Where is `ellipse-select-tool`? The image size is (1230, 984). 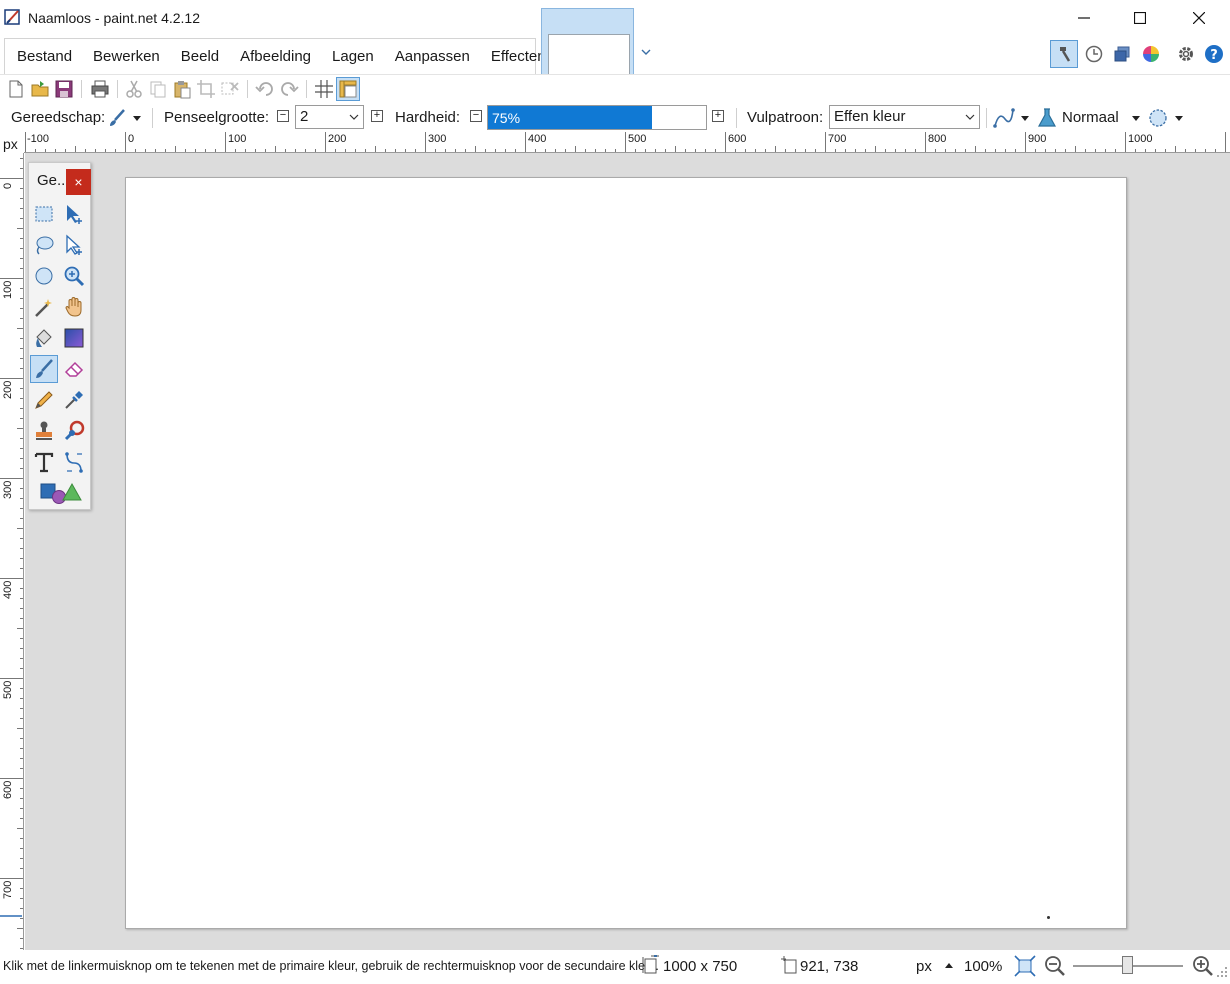 ellipse-select-tool is located at coordinates (44, 276).